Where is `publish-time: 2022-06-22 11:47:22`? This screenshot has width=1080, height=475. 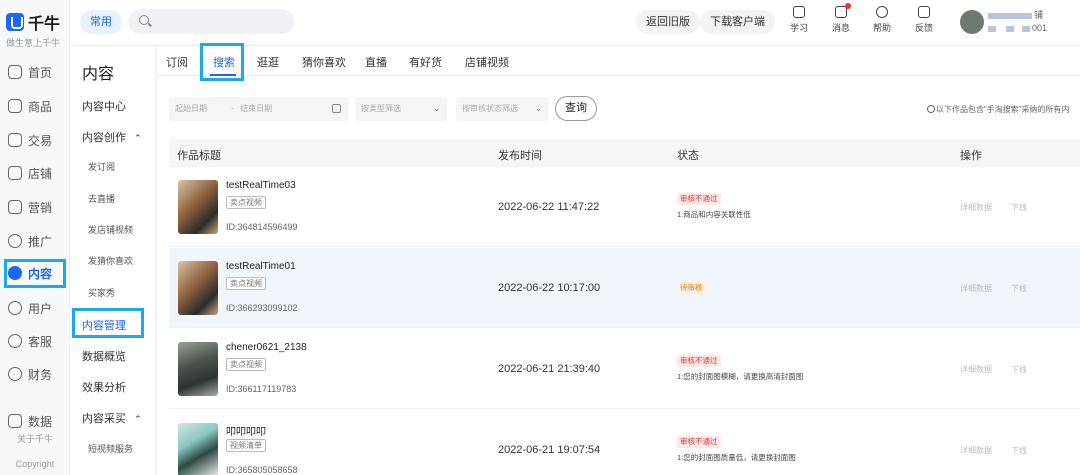 publish-time: 2022-06-22 11:47:22 is located at coordinates (549, 207).